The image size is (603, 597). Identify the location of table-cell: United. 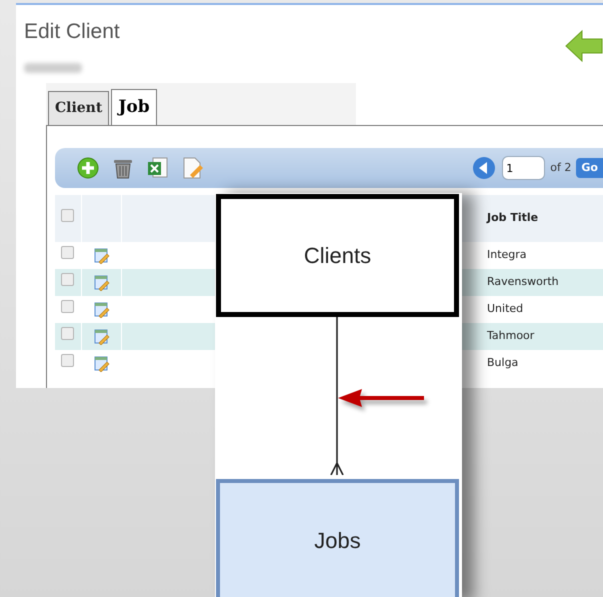
(505, 309).